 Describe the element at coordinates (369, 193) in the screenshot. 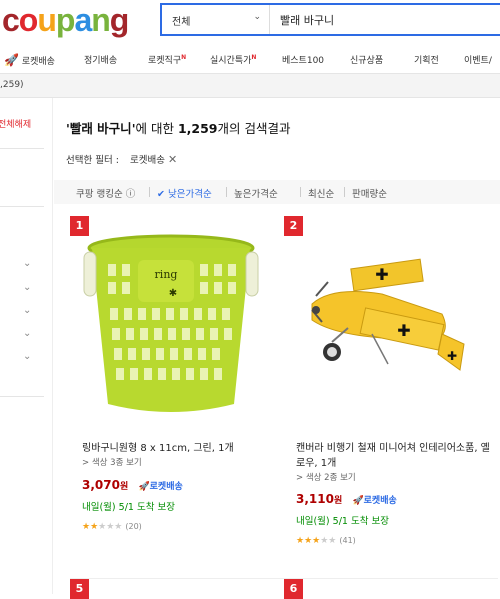

I see `sort-best-selling: 판매량순` at that location.